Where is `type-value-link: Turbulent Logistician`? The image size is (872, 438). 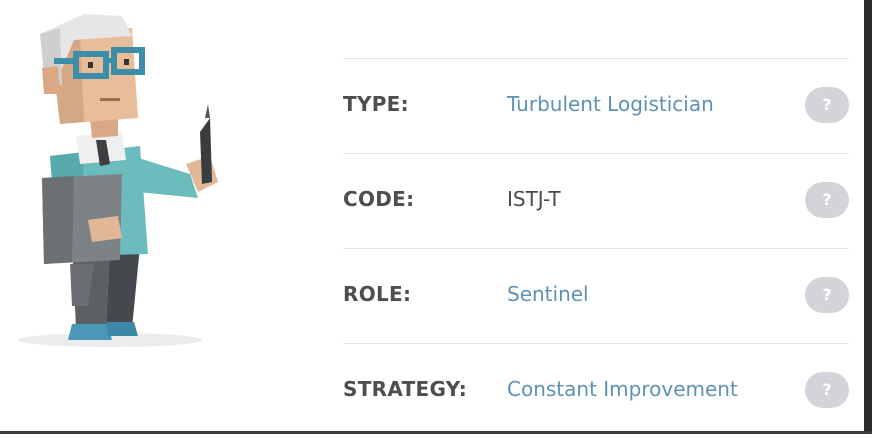 type-value-link: Turbulent Logistician is located at coordinates (610, 104).